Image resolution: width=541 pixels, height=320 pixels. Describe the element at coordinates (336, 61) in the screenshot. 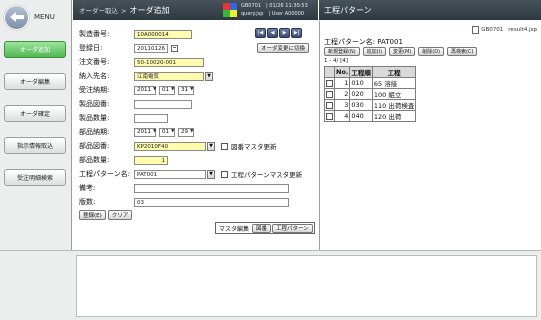

I see `pager: 1 - 4/ [4]` at that location.